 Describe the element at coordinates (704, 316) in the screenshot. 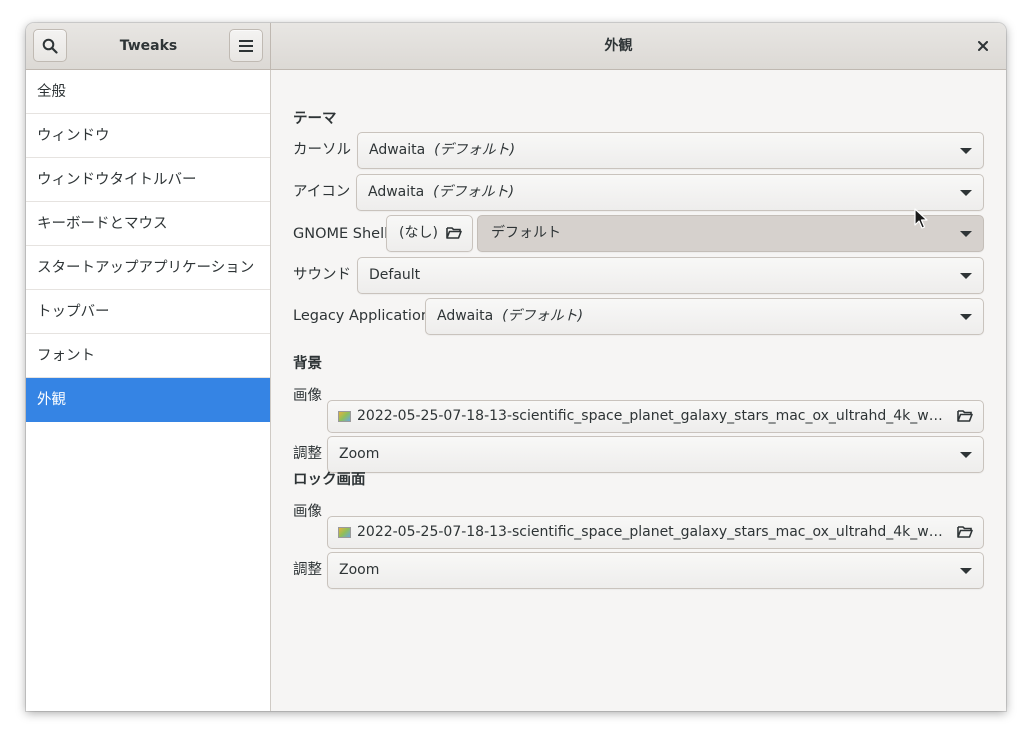

I see `legacy-apps-theme-combo: Adwaita (デフォルト)` at that location.